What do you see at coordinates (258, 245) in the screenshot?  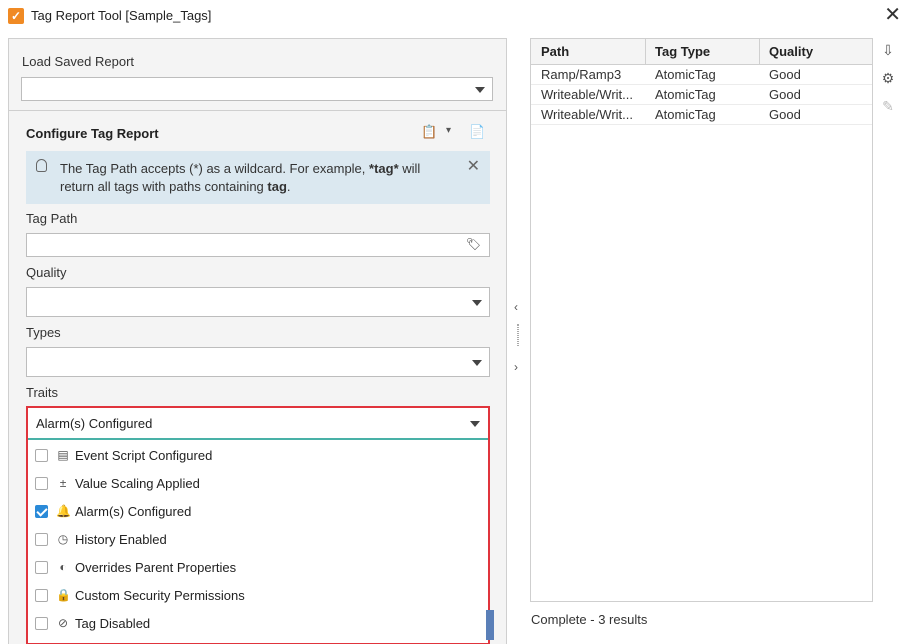 I see `tag-path-input: 🏷` at bounding box center [258, 245].